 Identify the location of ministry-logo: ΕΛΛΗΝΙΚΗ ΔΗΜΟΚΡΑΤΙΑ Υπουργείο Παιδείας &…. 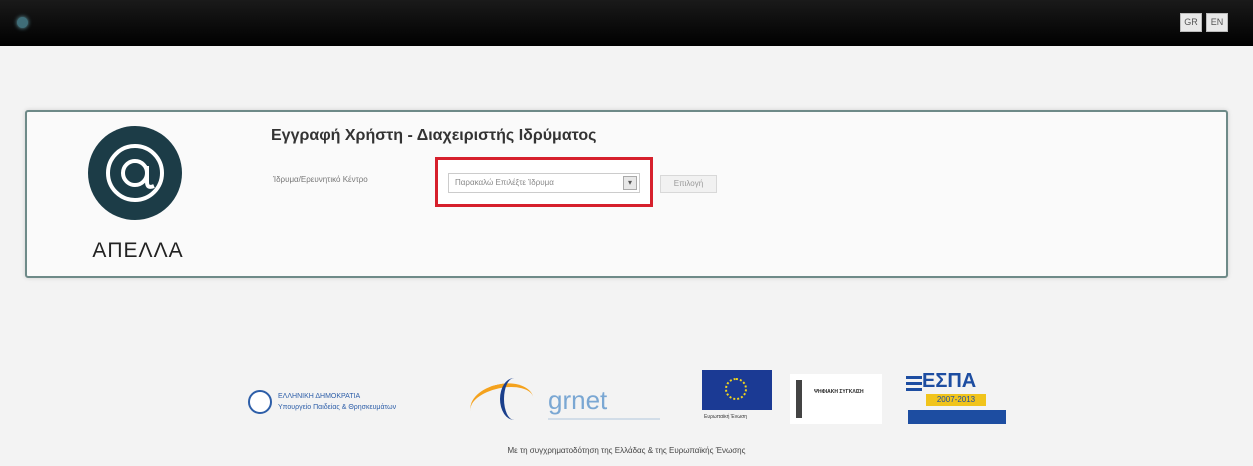
(353, 403).